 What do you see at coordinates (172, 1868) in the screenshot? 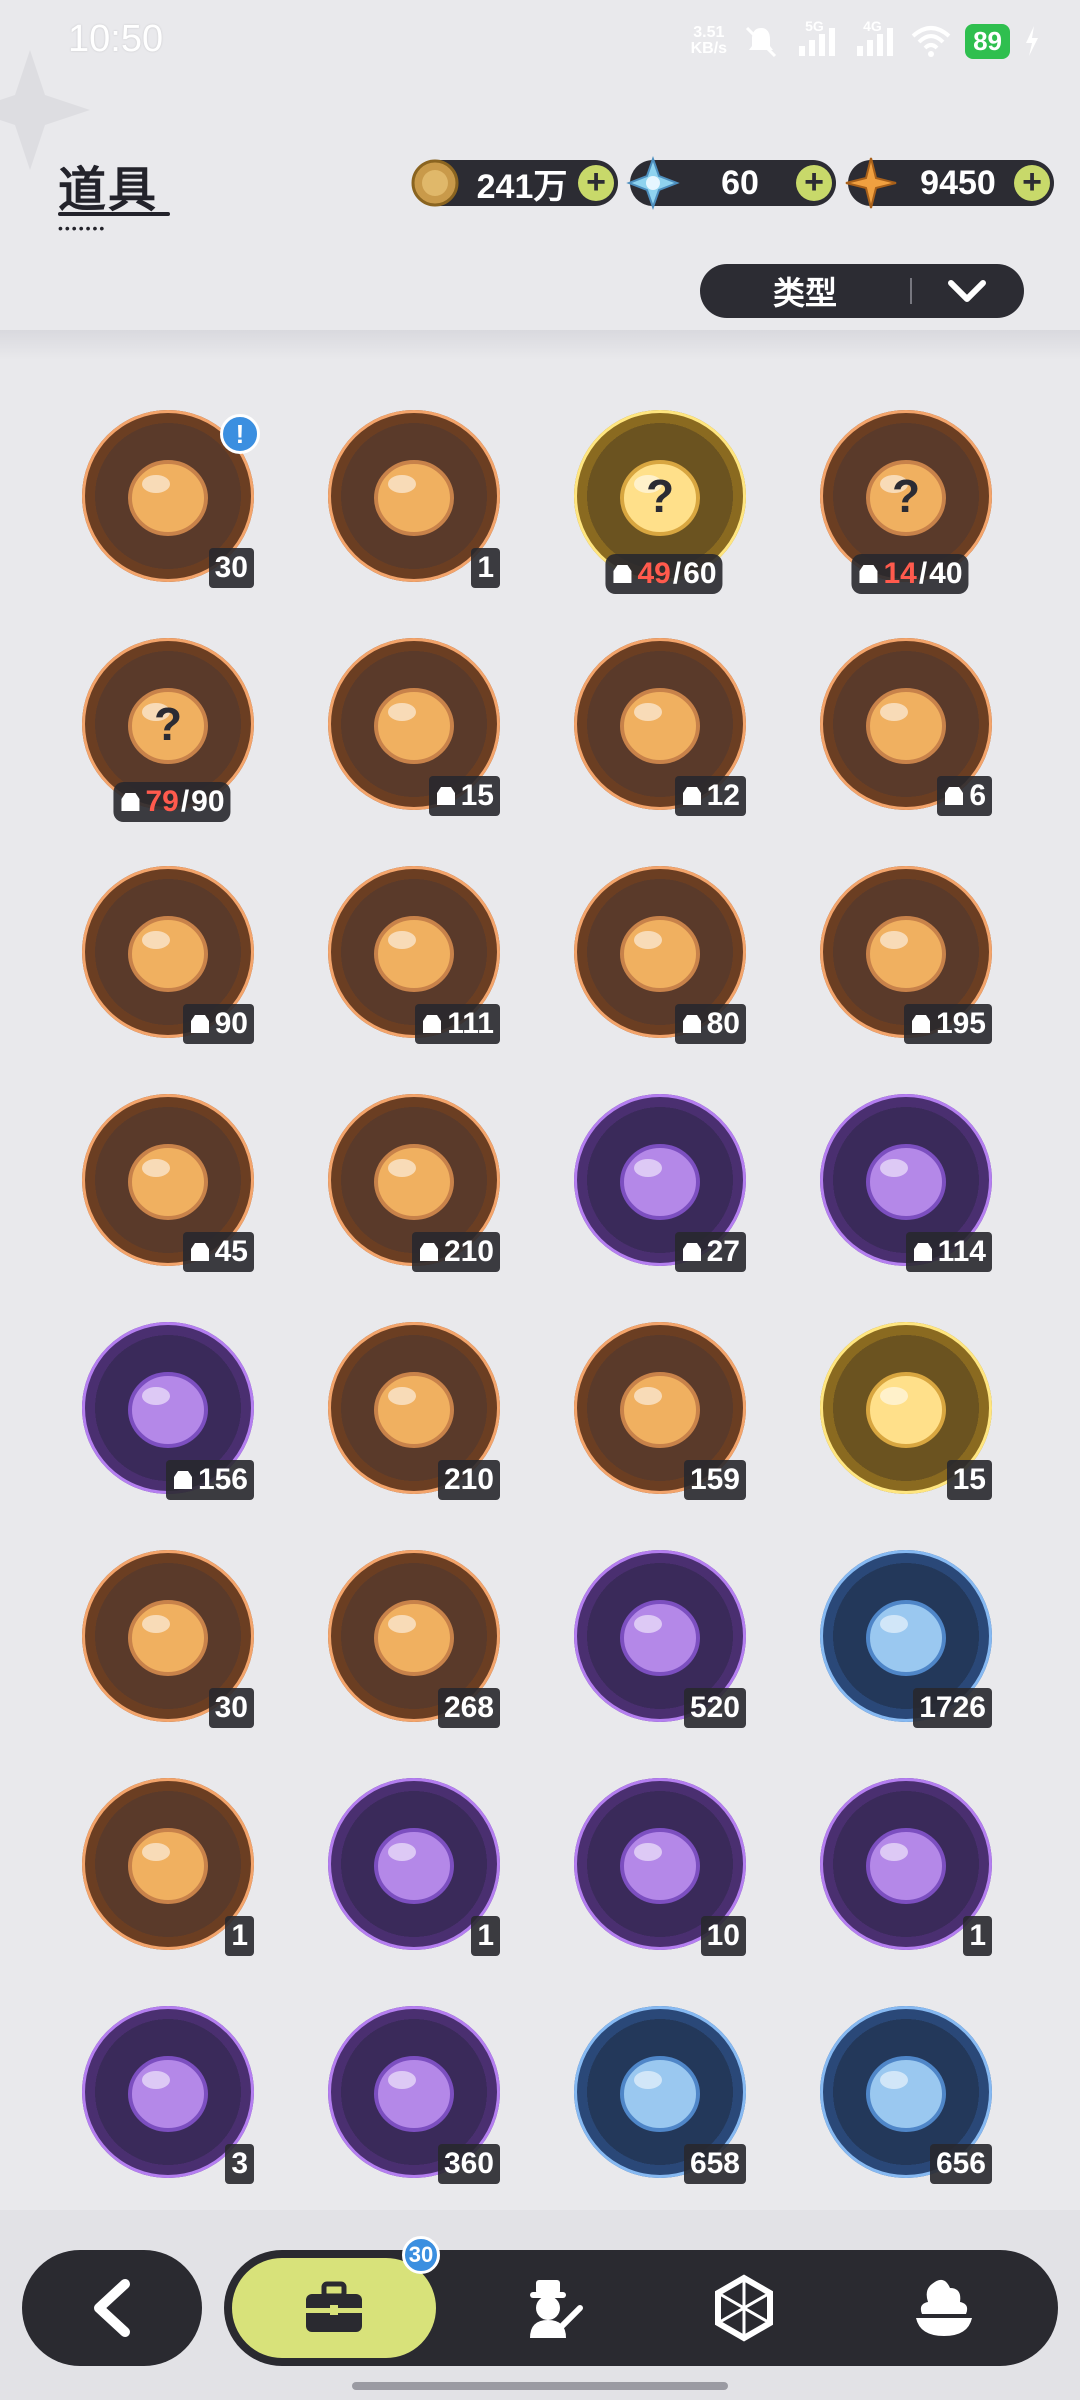
I see `item-spell-book: 1` at bounding box center [172, 1868].